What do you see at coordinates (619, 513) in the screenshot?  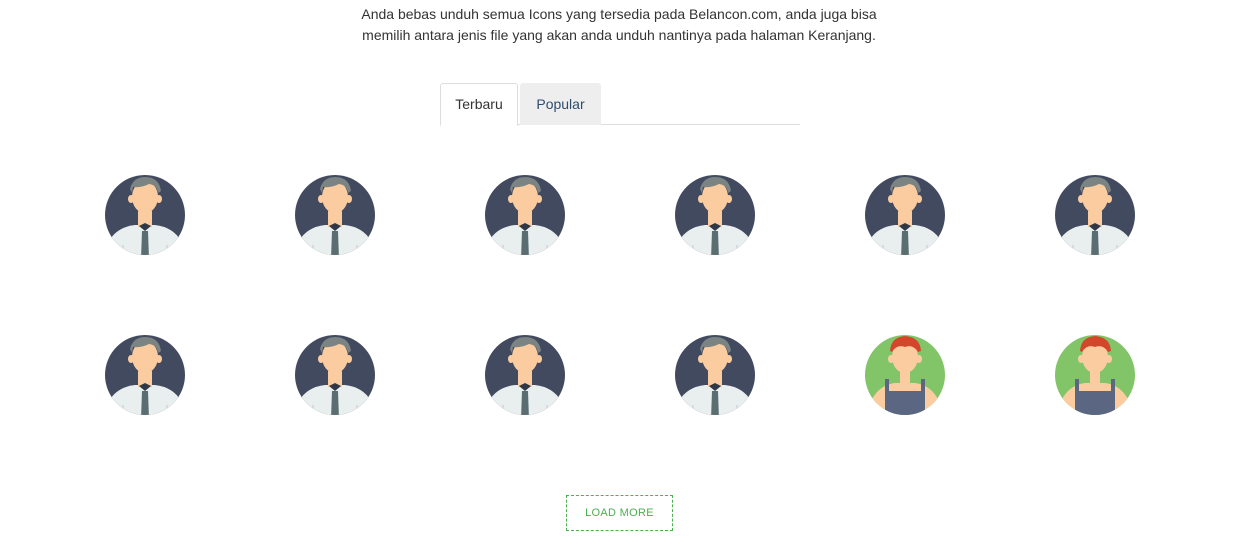 I see `load-more-button: LOAD MORE` at bounding box center [619, 513].